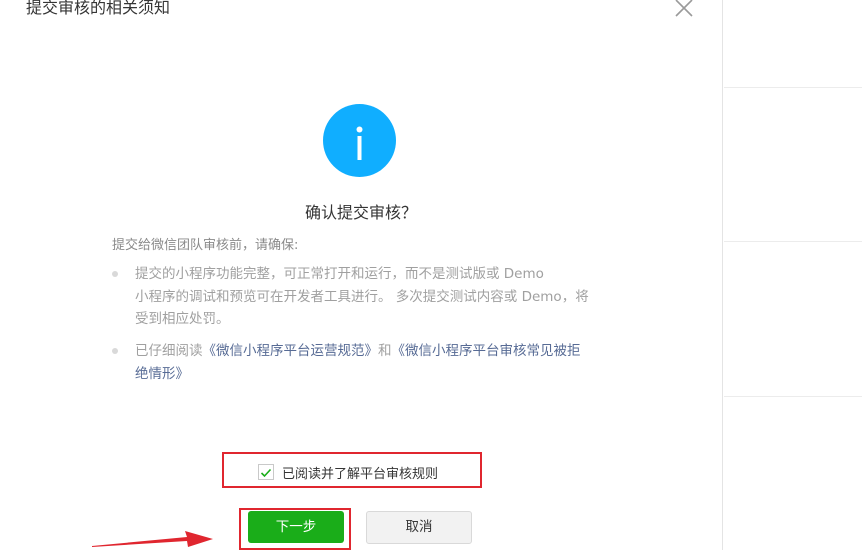 The image size is (862, 550). I want to click on operation-rules-link: 《微信小程序平台运营规范》, so click(291, 351).